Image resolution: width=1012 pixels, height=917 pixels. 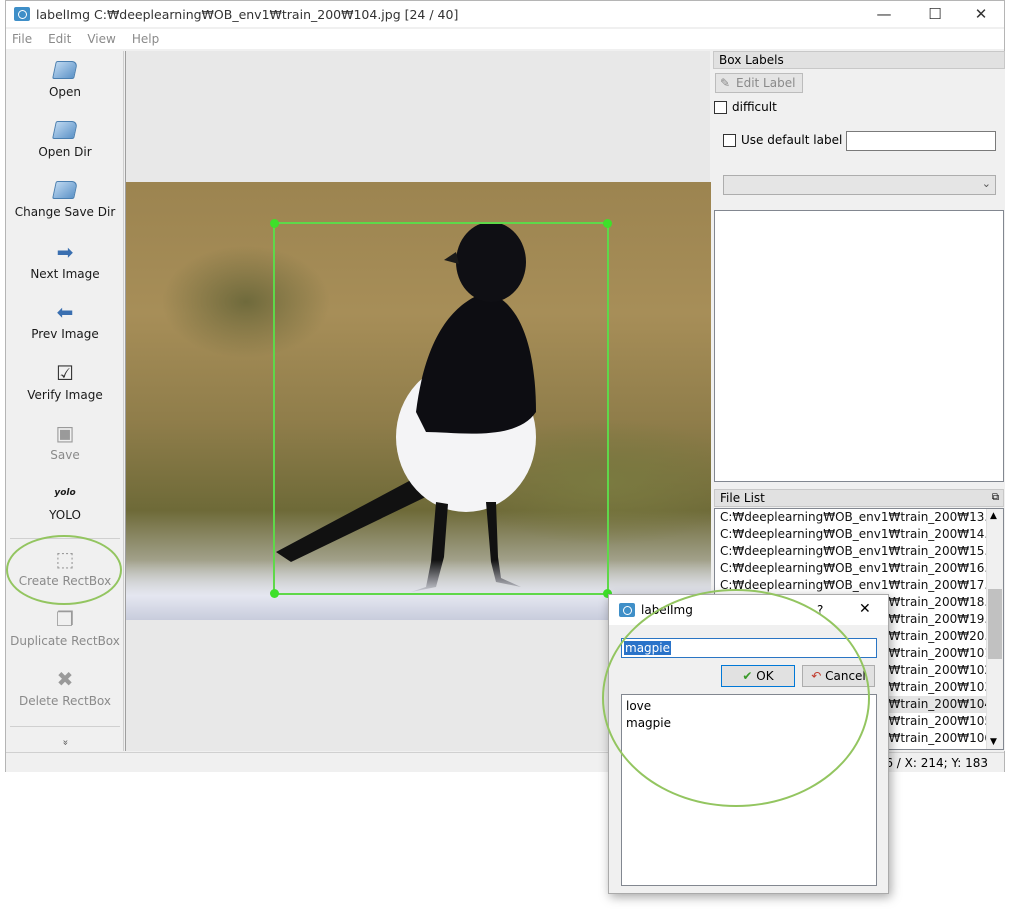 I want to click on edit-label-button: ✎ Edit Label, so click(x=759, y=83).